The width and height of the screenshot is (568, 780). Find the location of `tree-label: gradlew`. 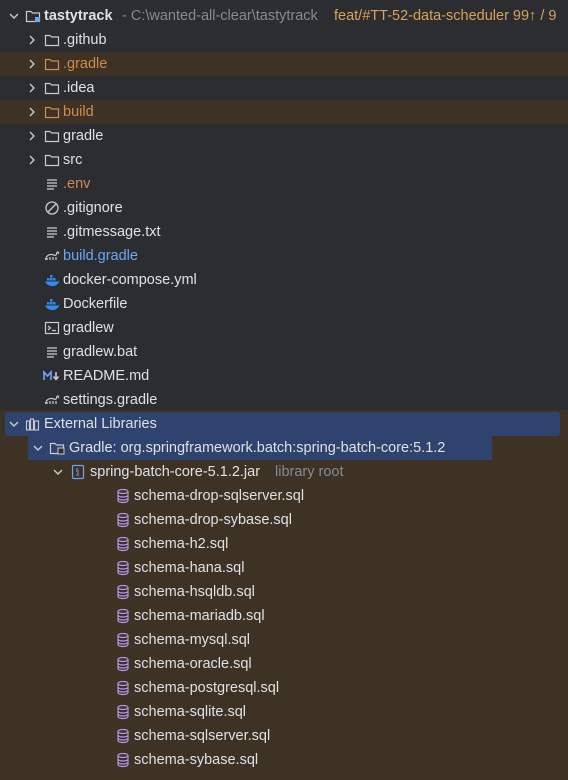

tree-label: gradlew is located at coordinates (88, 328).